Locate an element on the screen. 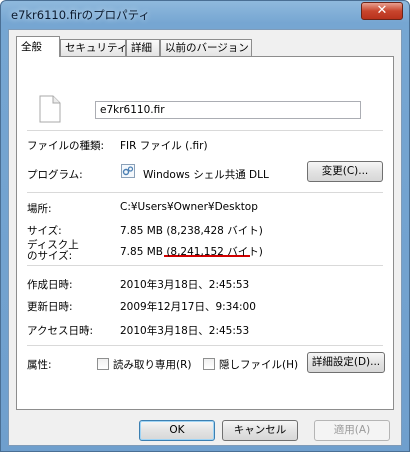 The width and height of the screenshot is (410, 452). program-label: プログラム: is located at coordinates (55, 175).